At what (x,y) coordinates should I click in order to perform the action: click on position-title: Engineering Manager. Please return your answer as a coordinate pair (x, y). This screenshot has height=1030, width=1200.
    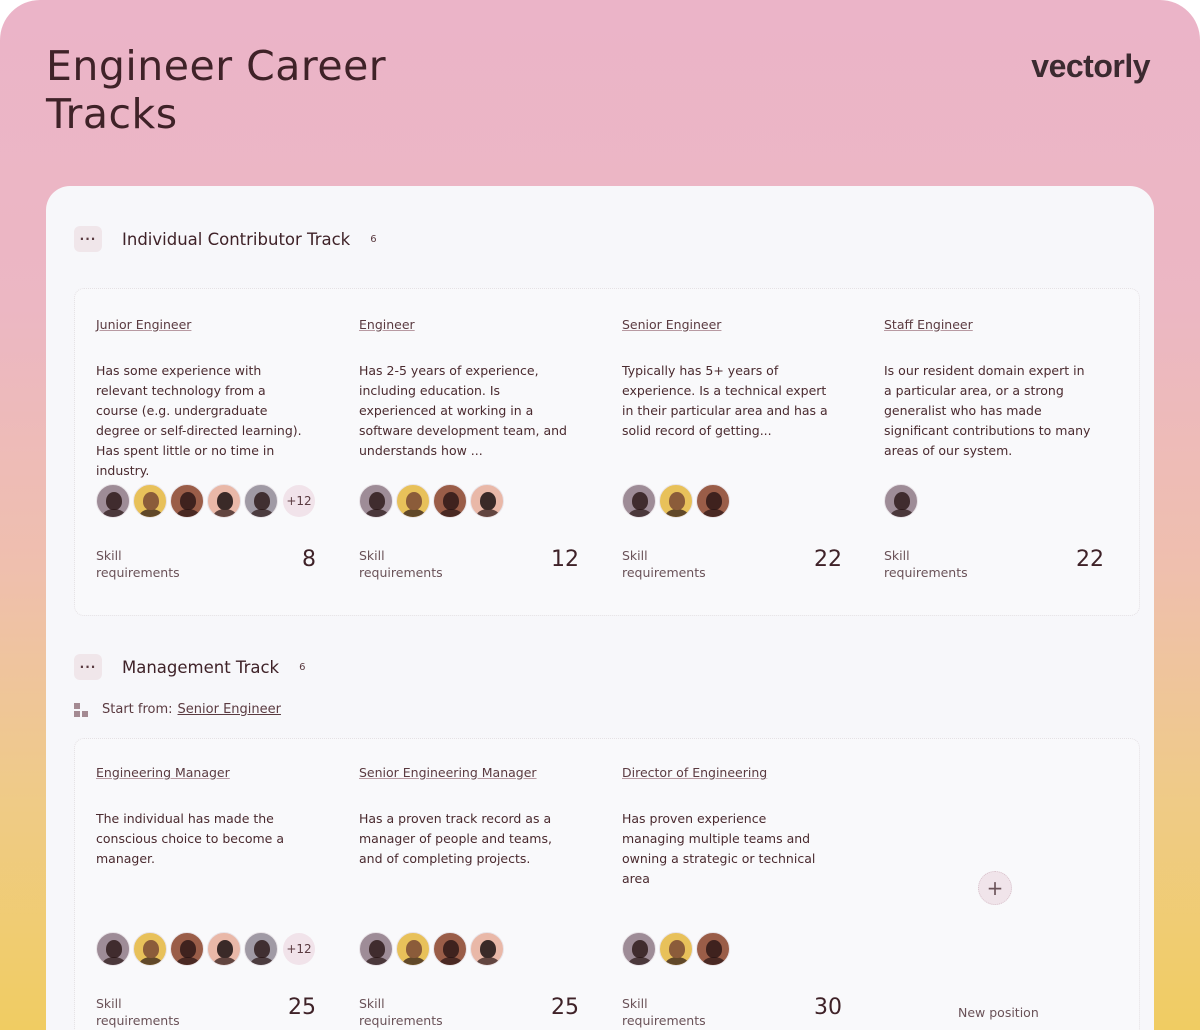
    Looking at the image, I should click on (163, 772).